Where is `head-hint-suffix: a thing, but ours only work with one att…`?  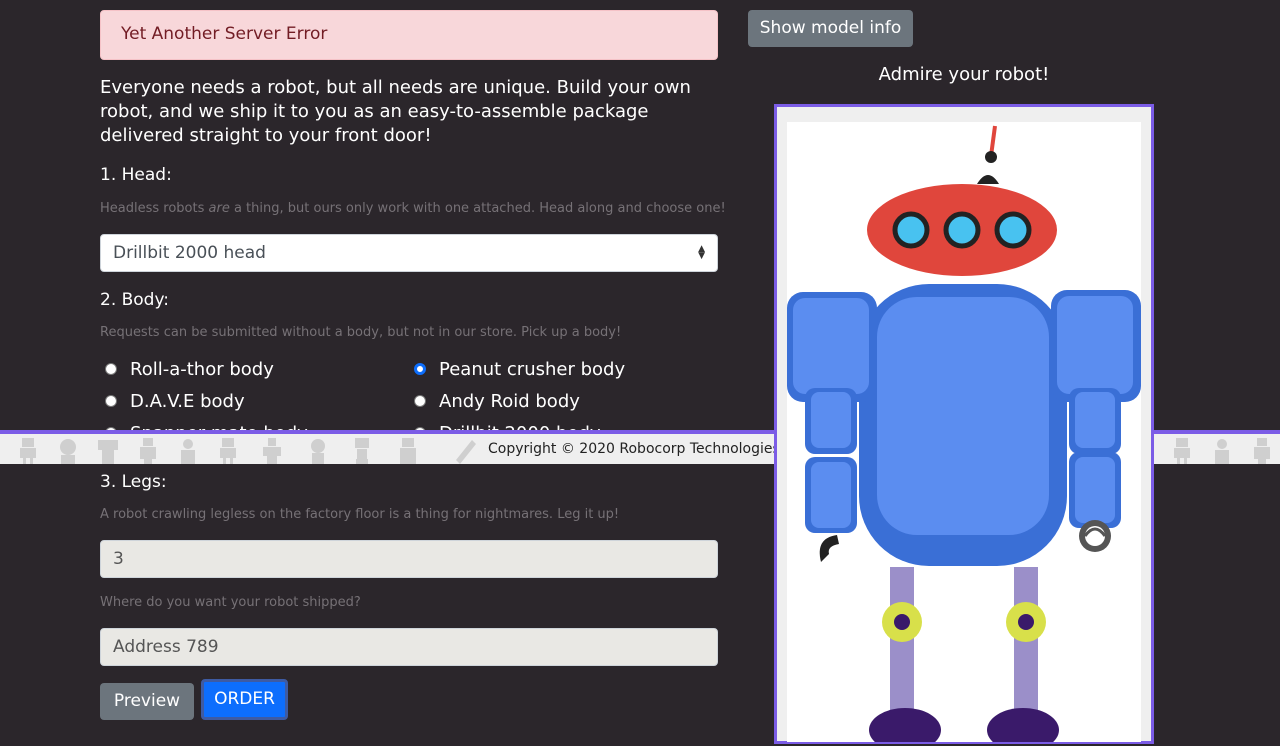 head-hint-suffix: a thing, but ours only work with one att… is located at coordinates (477, 208).